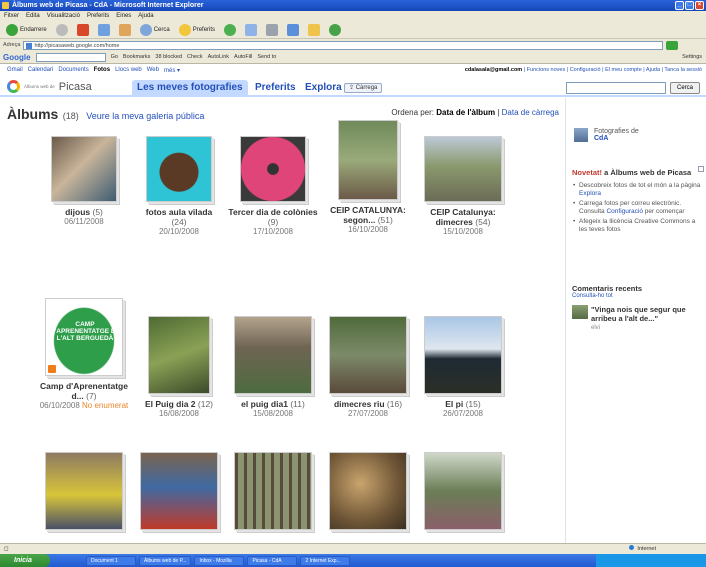  I want to click on album-title: Camp d'Aprenentatge d... (7), so click(84, 391).